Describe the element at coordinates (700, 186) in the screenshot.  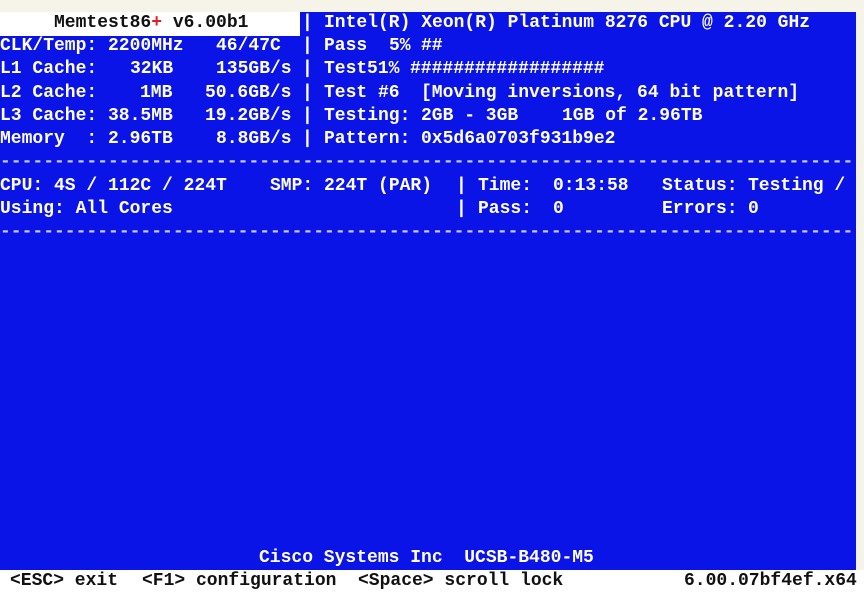
I see `status-label: Status:` at that location.